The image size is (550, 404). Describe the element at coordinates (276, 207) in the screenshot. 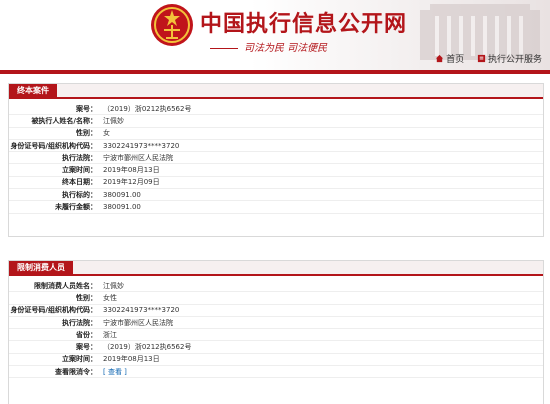

I see `table-row: 未履行金额： 380091.00` at that location.